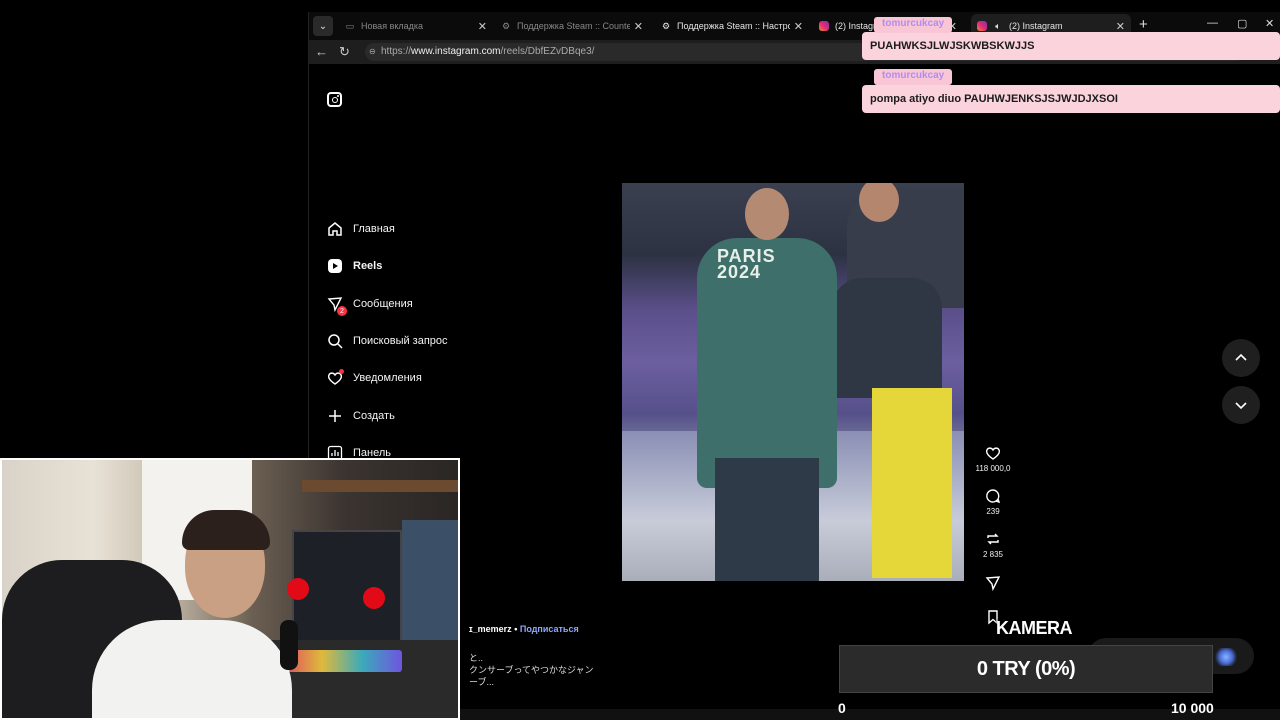 This screenshot has height=720, width=1280. I want to click on sidebar-item-home: Главная, so click(361, 229).